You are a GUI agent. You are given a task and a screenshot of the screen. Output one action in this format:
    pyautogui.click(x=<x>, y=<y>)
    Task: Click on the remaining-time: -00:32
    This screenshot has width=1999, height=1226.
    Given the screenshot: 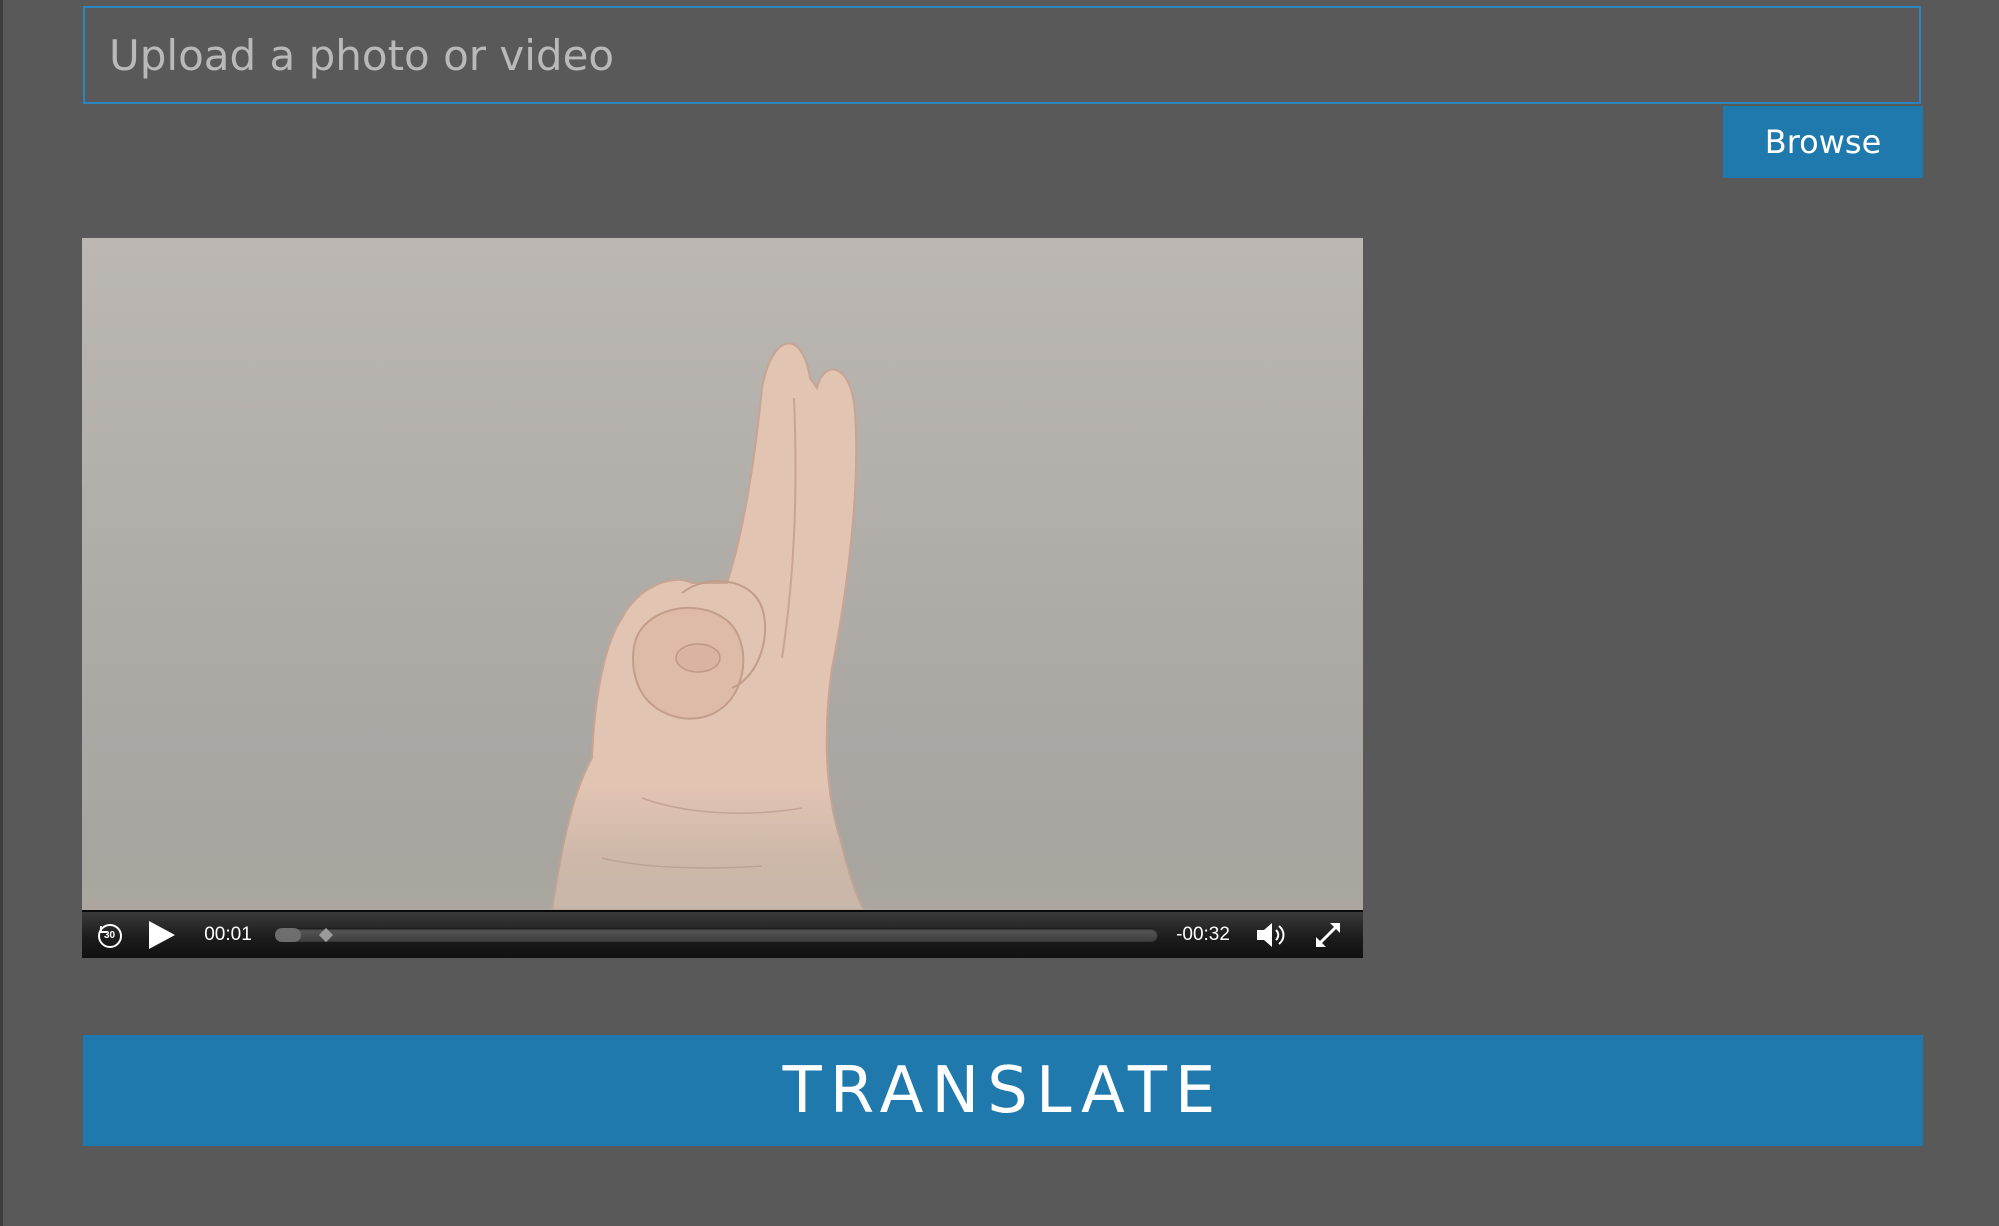 What is the action you would take?
    pyautogui.click(x=1203, y=934)
    